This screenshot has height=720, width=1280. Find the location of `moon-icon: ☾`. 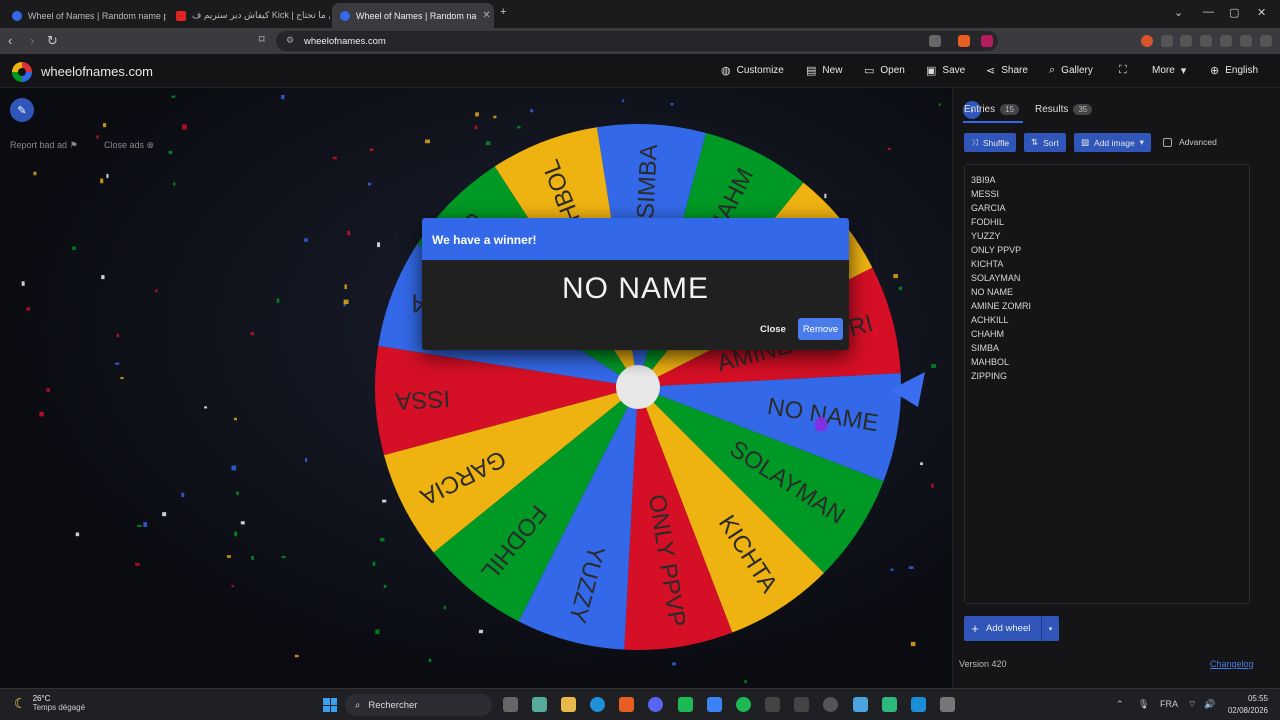

moon-icon: ☾ is located at coordinates (20, 702).